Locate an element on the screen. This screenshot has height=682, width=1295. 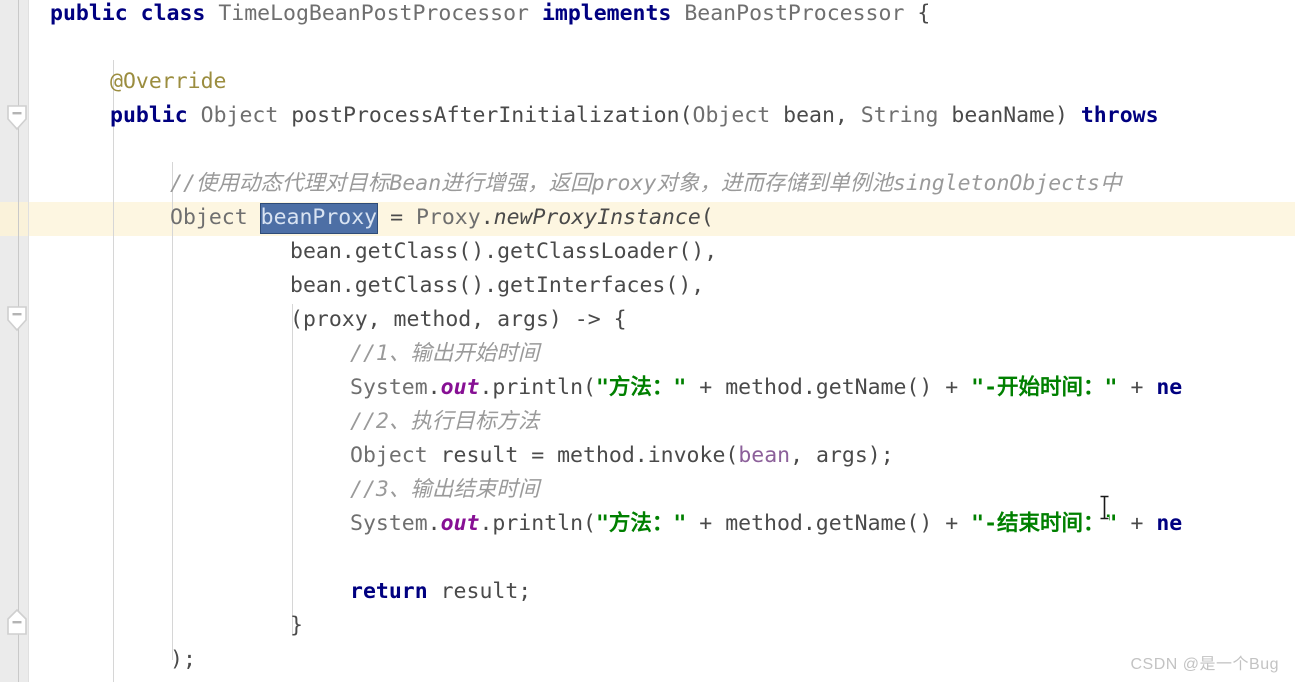
code-token: //3、输出结束时间 is located at coordinates (445, 489).